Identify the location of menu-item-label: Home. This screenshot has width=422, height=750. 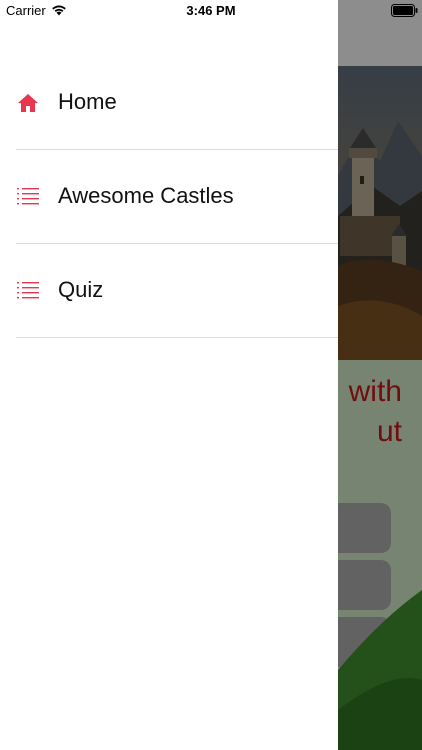
(87, 101).